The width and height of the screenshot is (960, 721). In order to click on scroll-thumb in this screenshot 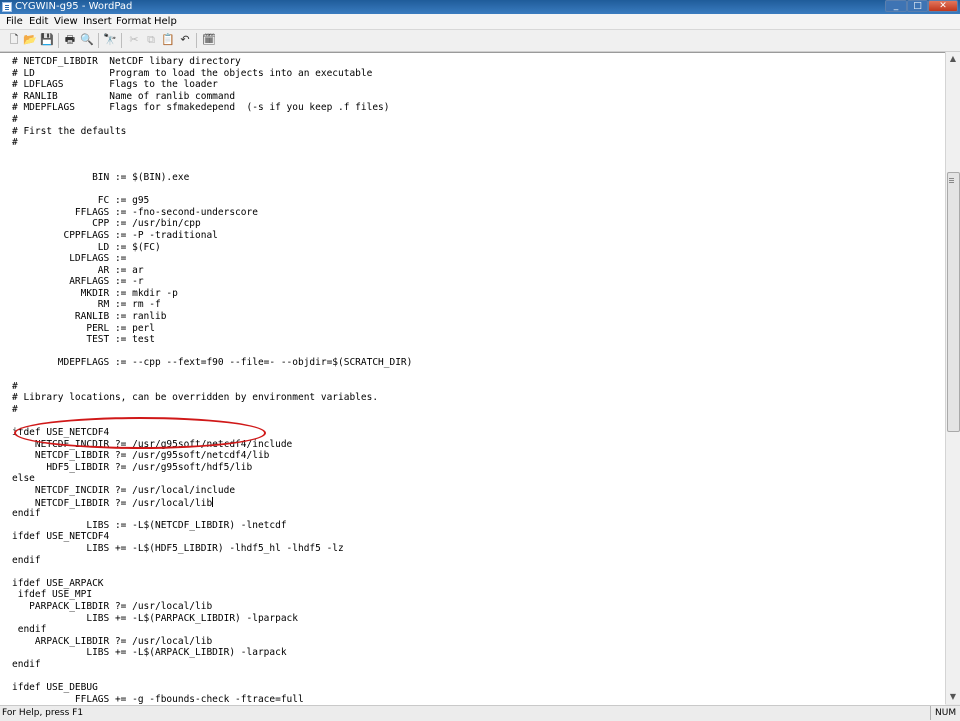, I will do `click(953, 302)`.